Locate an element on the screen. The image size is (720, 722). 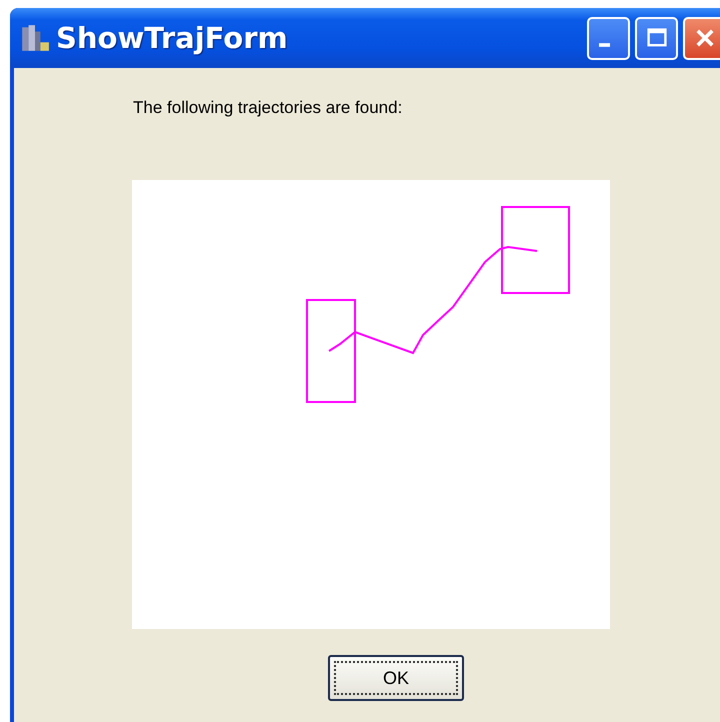
minimize-icon is located at coordinates (604, 45).